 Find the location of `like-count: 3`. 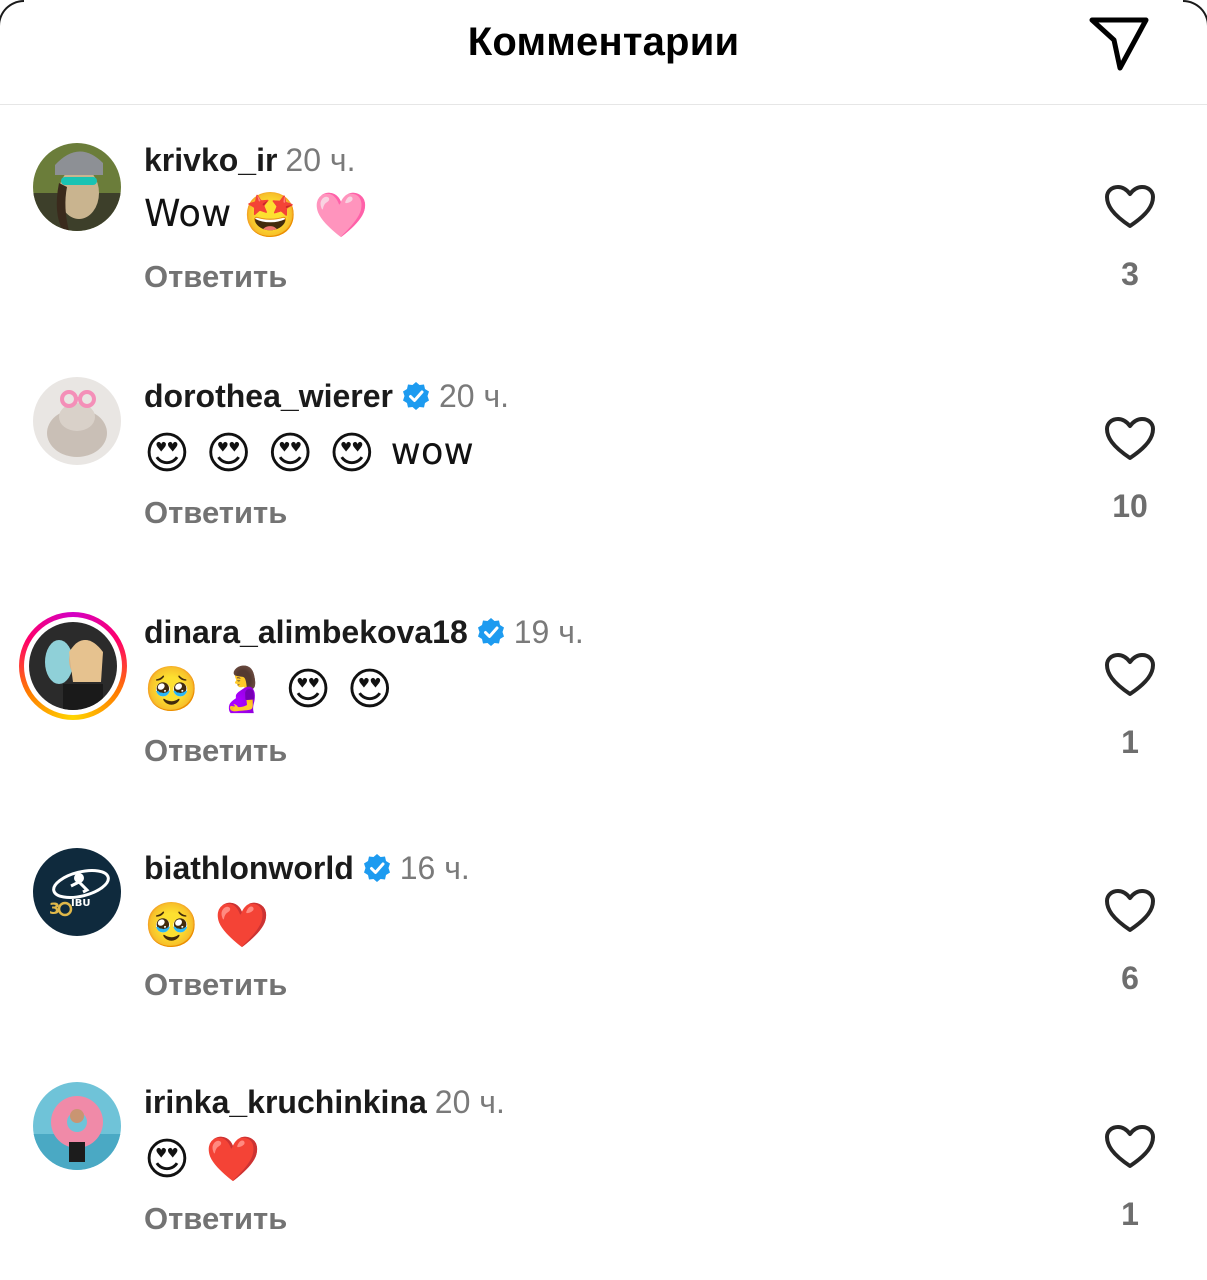

like-count: 3 is located at coordinates (1130, 274).